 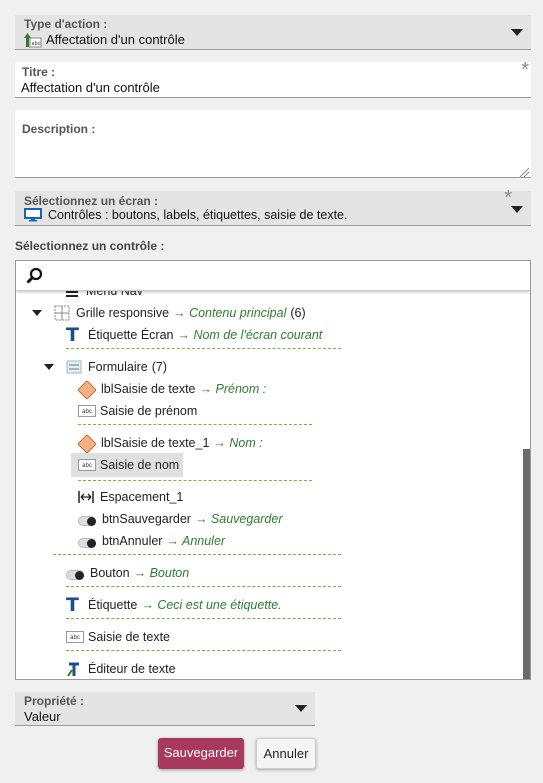 I want to click on form-icon, so click(x=74, y=367).